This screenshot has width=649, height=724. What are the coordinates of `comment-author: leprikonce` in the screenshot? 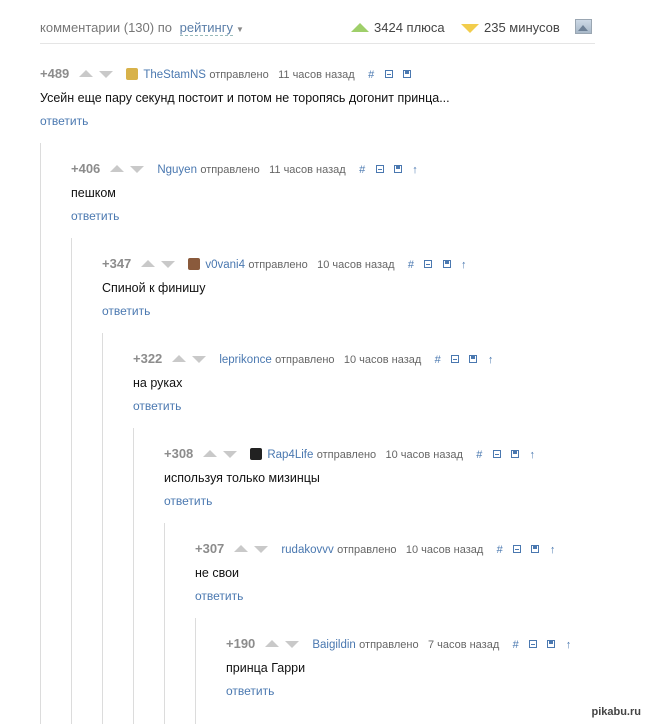 It's located at (245, 360).